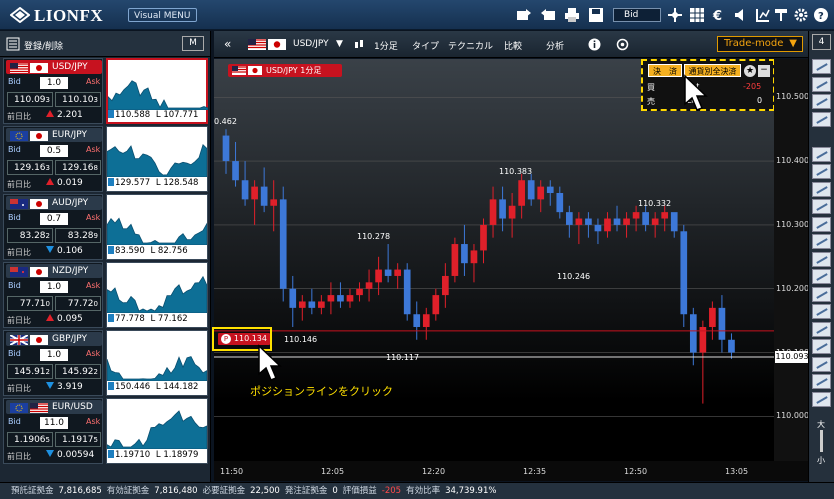  I want to click on info-icon, so click(594, 44).